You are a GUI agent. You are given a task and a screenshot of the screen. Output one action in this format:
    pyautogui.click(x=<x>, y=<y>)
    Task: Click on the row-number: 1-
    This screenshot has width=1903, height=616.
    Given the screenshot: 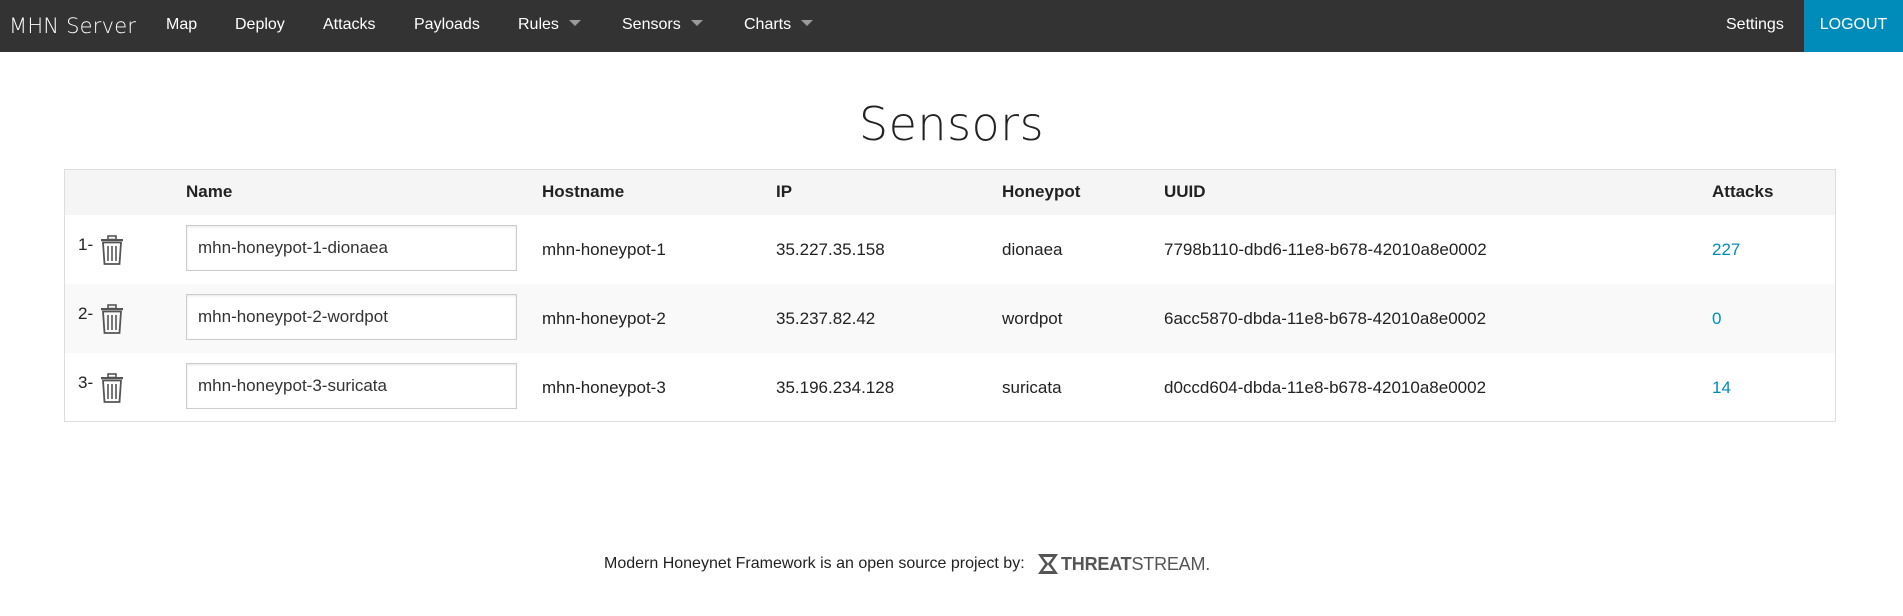 What is the action you would take?
    pyautogui.click(x=86, y=244)
    